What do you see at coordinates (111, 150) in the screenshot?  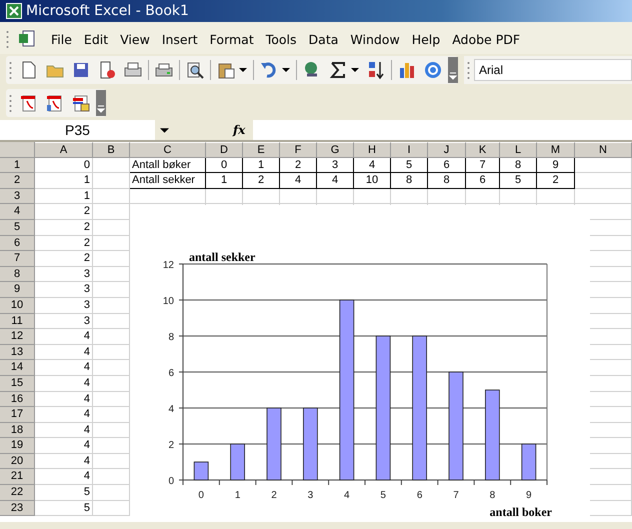 I see `column-header: B` at bounding box center [111, 150].